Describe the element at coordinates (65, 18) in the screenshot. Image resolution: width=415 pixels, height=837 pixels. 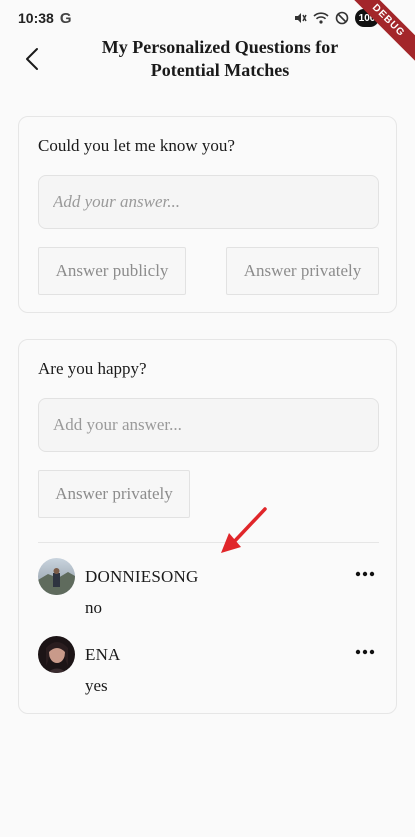
I see `google-icon: G` at that location.